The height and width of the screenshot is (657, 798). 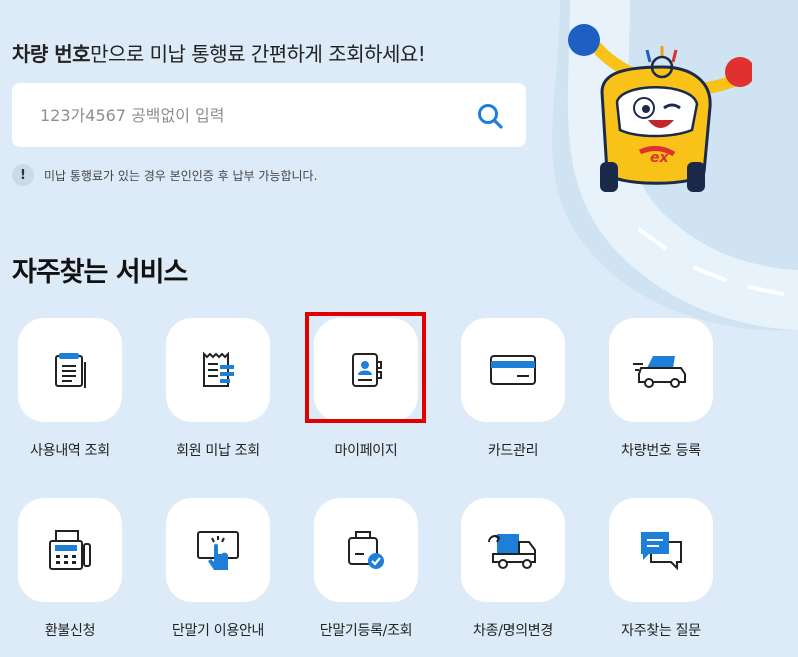 I want to click on fax-refund-icon, so click(x=70, y=550).